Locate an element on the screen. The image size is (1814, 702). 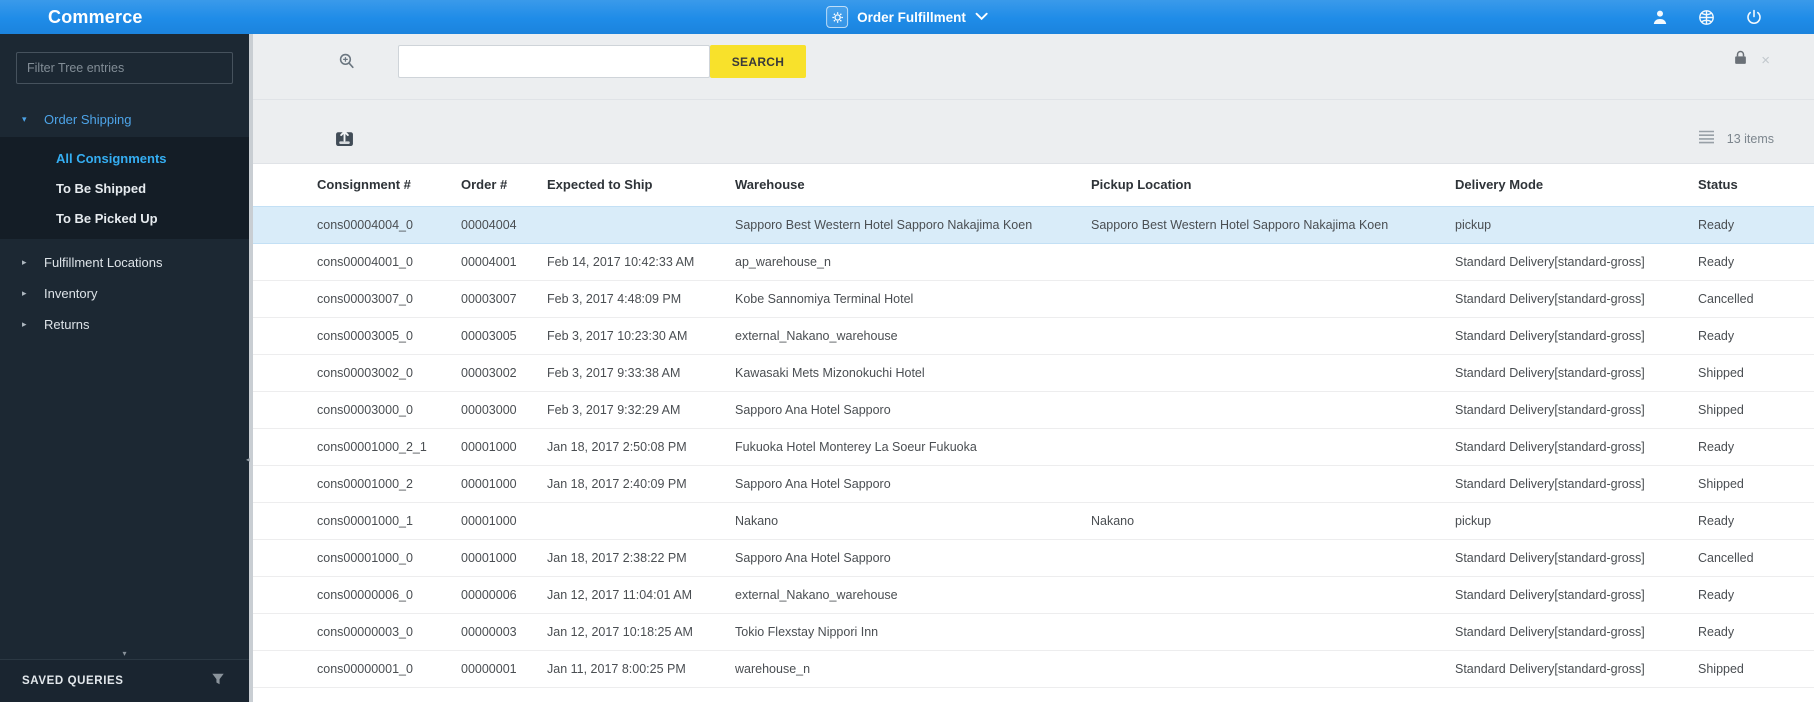
cell-consignment: cons00000003_0 is located at coordinates (357, 632).